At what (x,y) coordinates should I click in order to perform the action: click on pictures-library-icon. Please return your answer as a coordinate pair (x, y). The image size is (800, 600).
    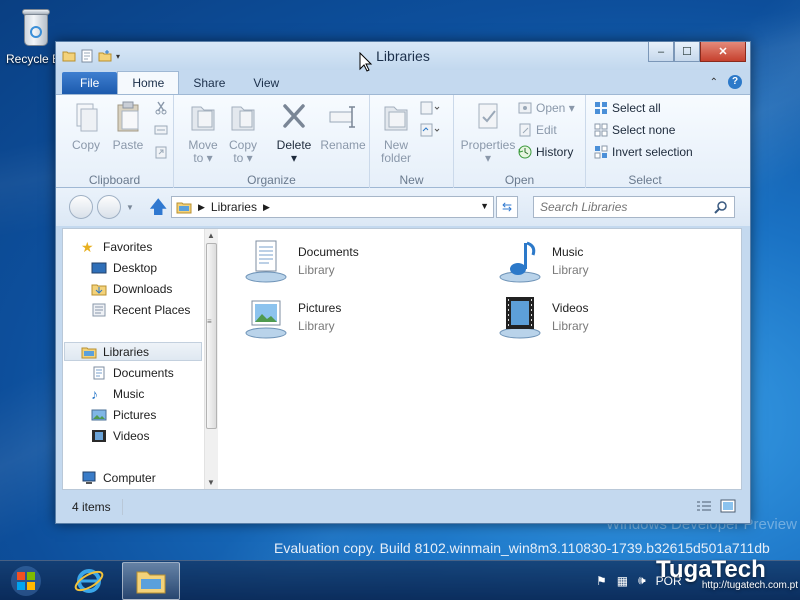
    Looking at the image, I should click on (266, 319).